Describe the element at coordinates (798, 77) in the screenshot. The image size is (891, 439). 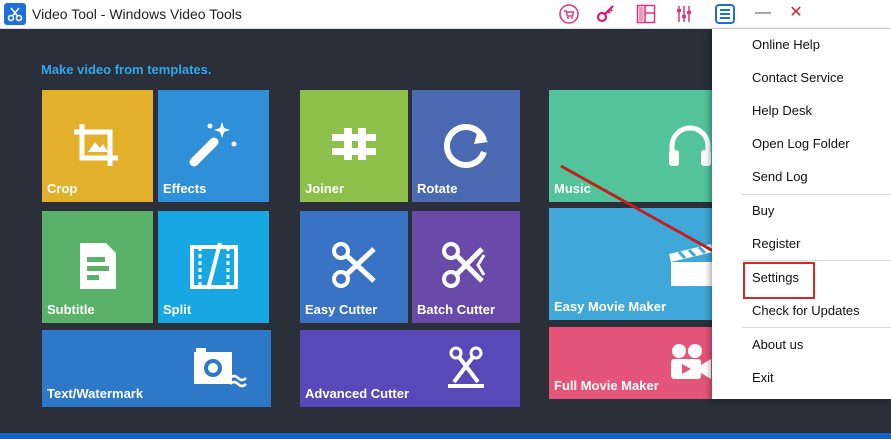
I see `menu-item-contact-service: Contact Service` at that location.